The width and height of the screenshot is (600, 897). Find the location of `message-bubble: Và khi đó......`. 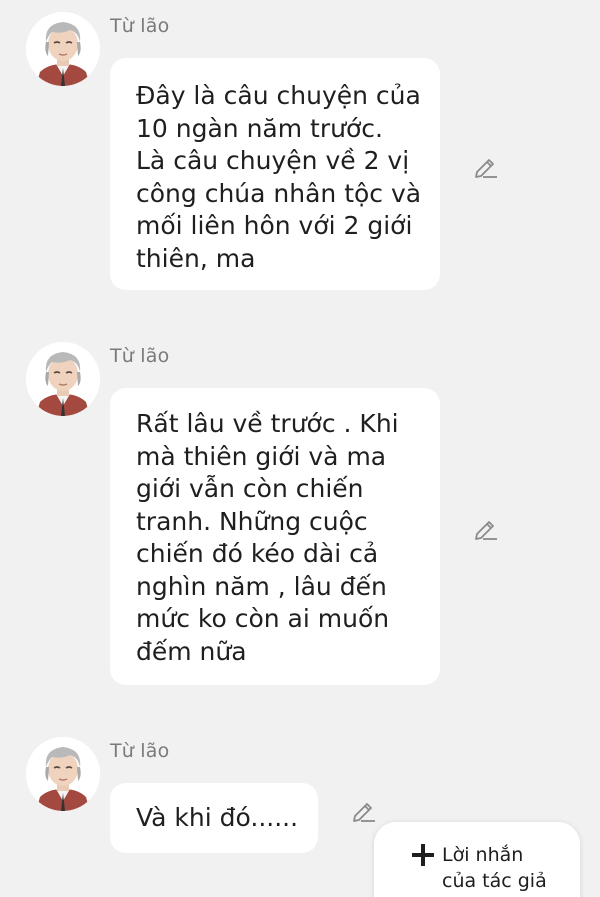

message-bubble: Và khi đó...... is located at coordinates (214, 818).